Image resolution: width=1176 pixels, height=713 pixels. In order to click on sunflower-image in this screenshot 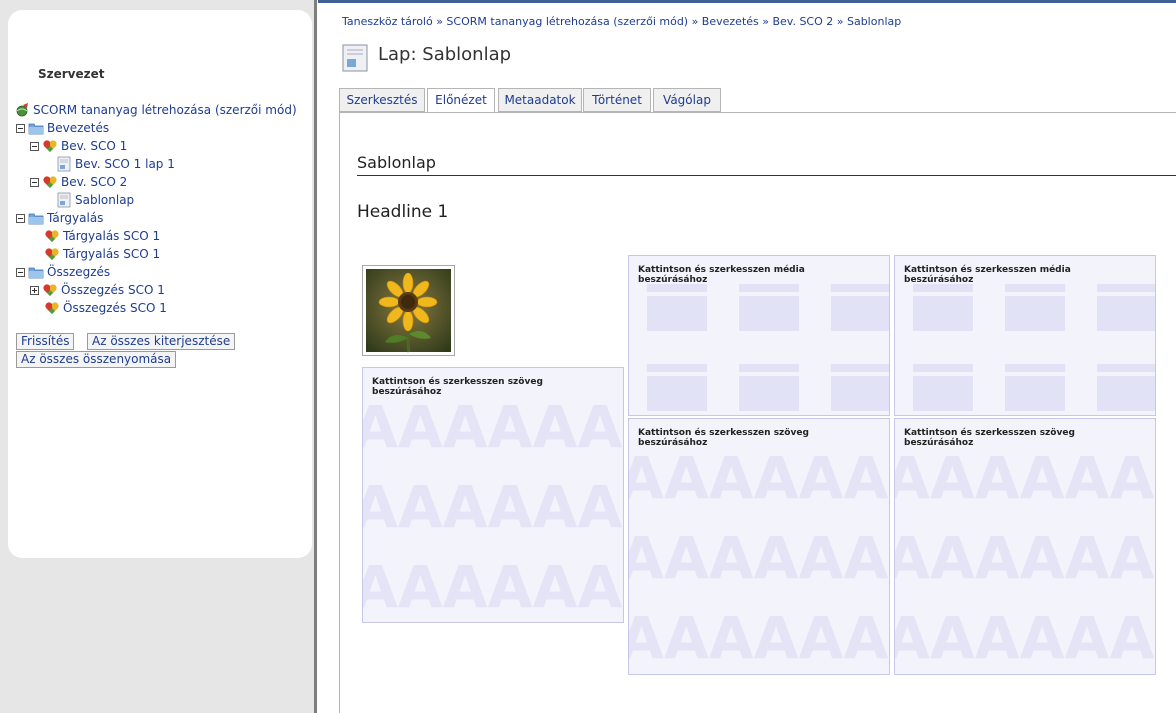, I will do `click(408, 310)`.